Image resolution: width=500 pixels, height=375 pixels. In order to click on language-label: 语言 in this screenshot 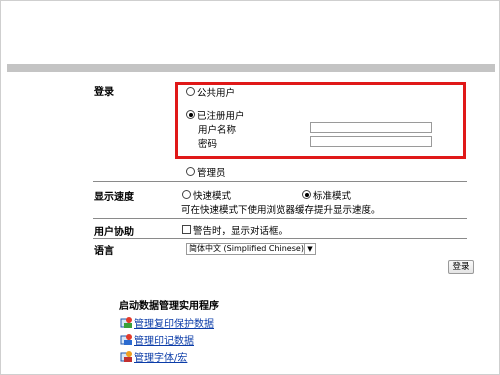, I will do `click(104, 251)`.